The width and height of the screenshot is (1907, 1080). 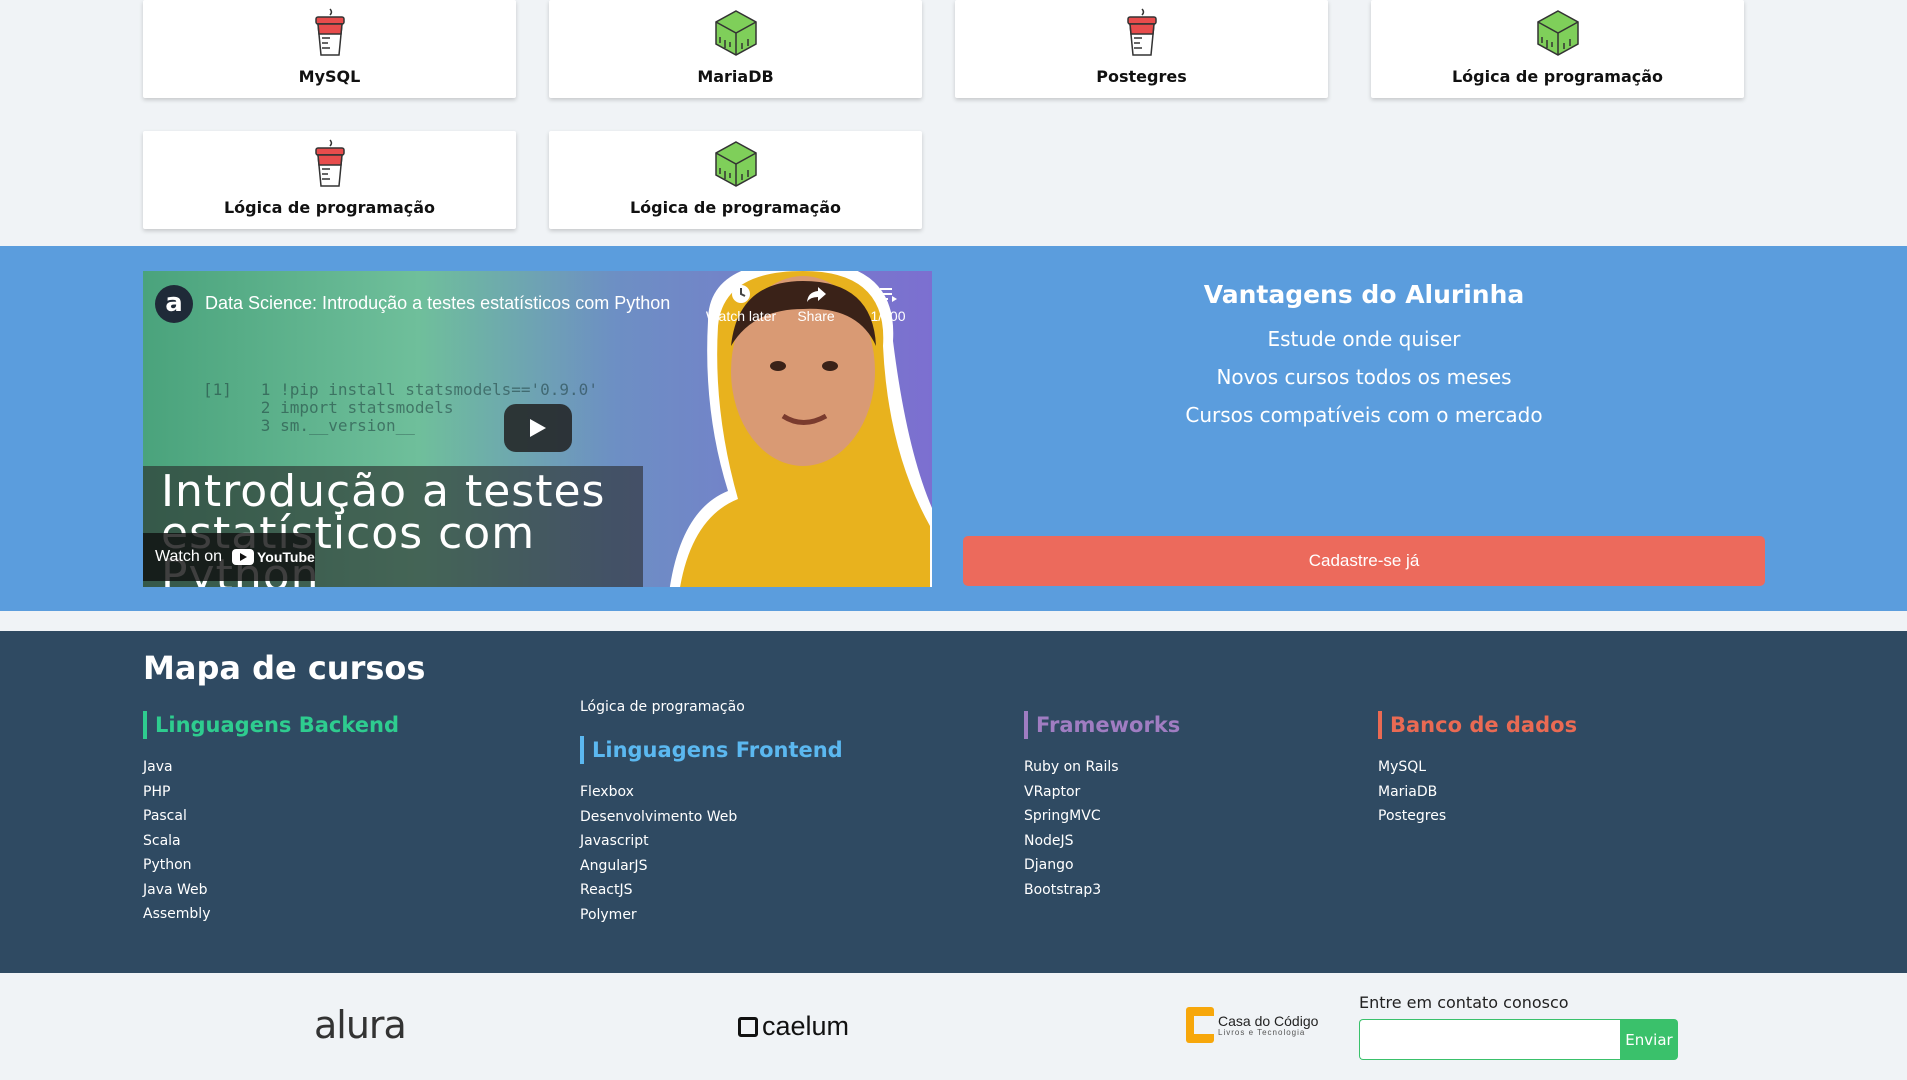 I want to click on watch-later-label: Watch later, so click(x=741, y=316).